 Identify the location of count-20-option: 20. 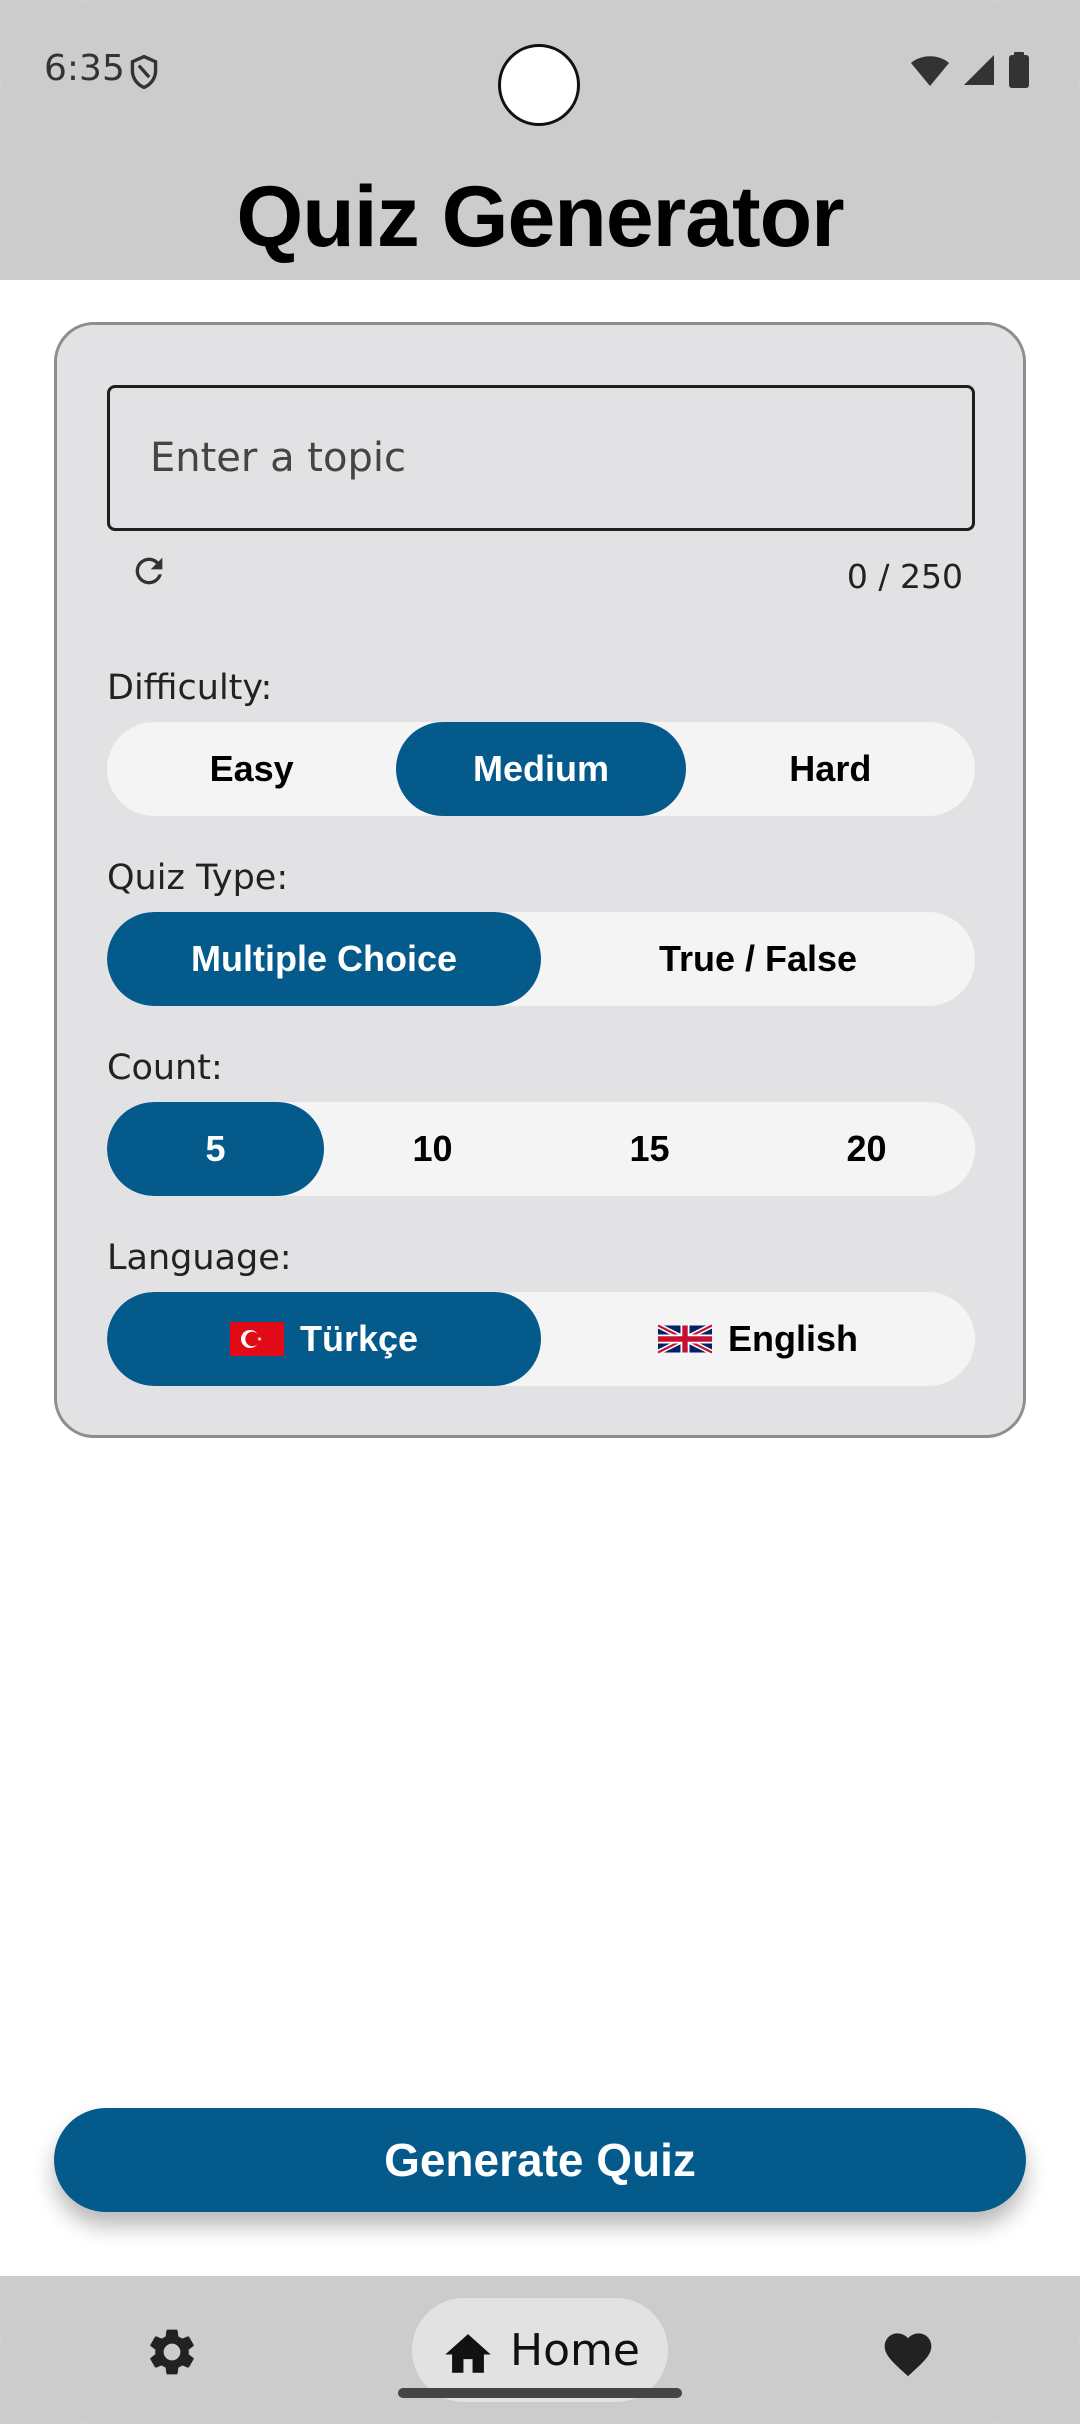
(866, 1149).